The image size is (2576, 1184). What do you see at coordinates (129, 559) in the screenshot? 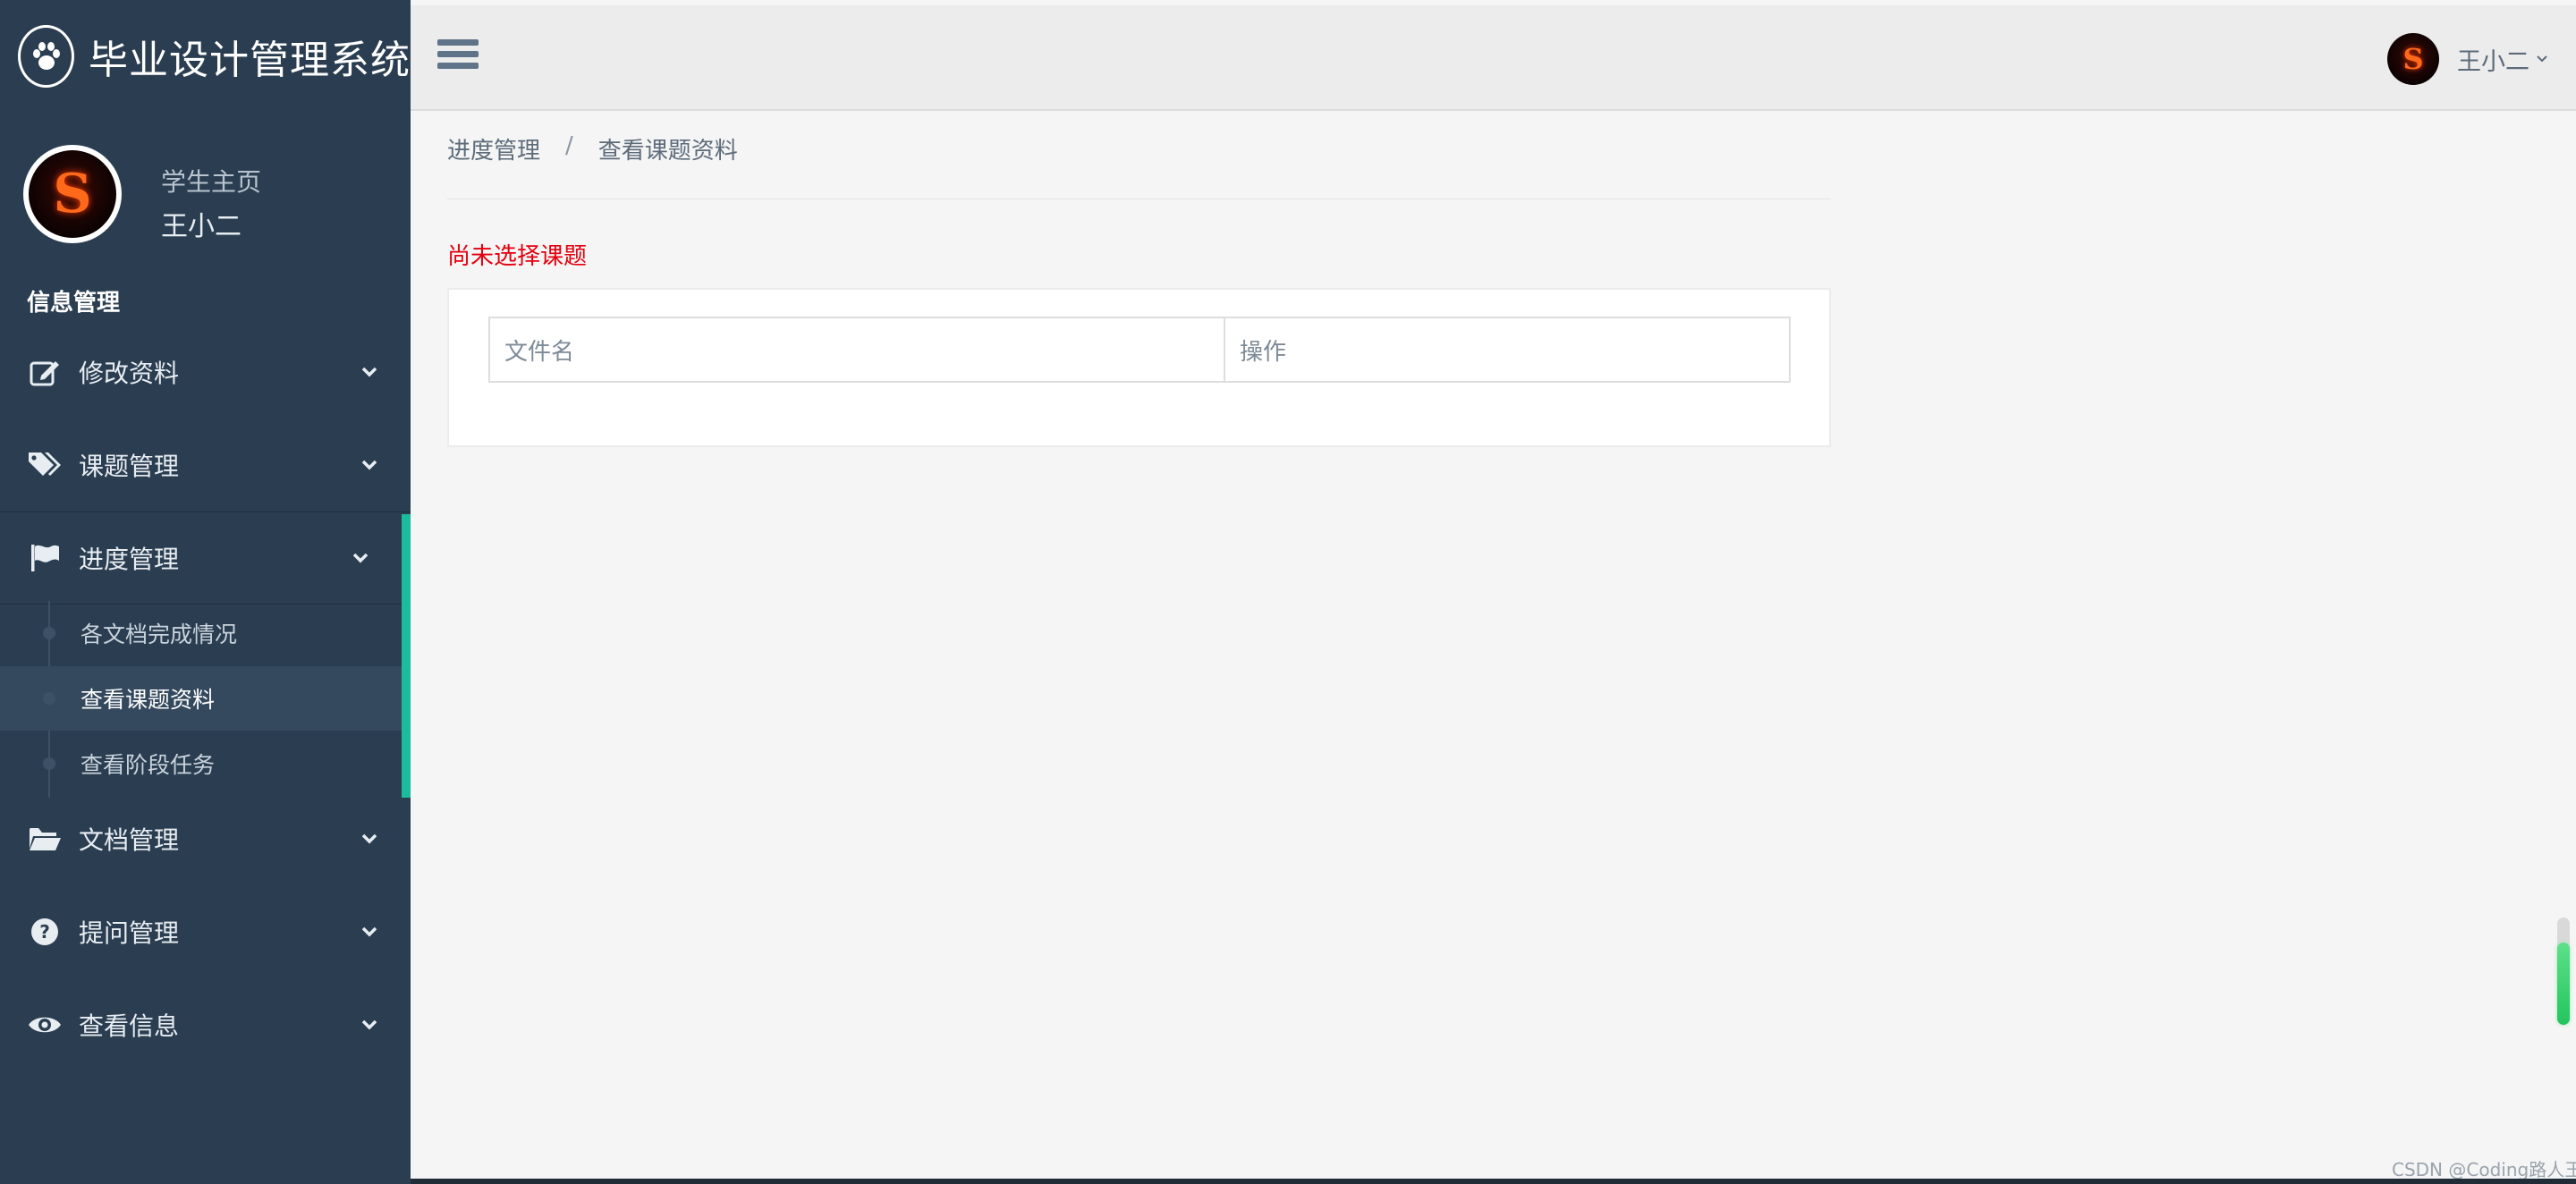
I see `sidebar-item-label: 进度管理` at bounding box center [129, 559].